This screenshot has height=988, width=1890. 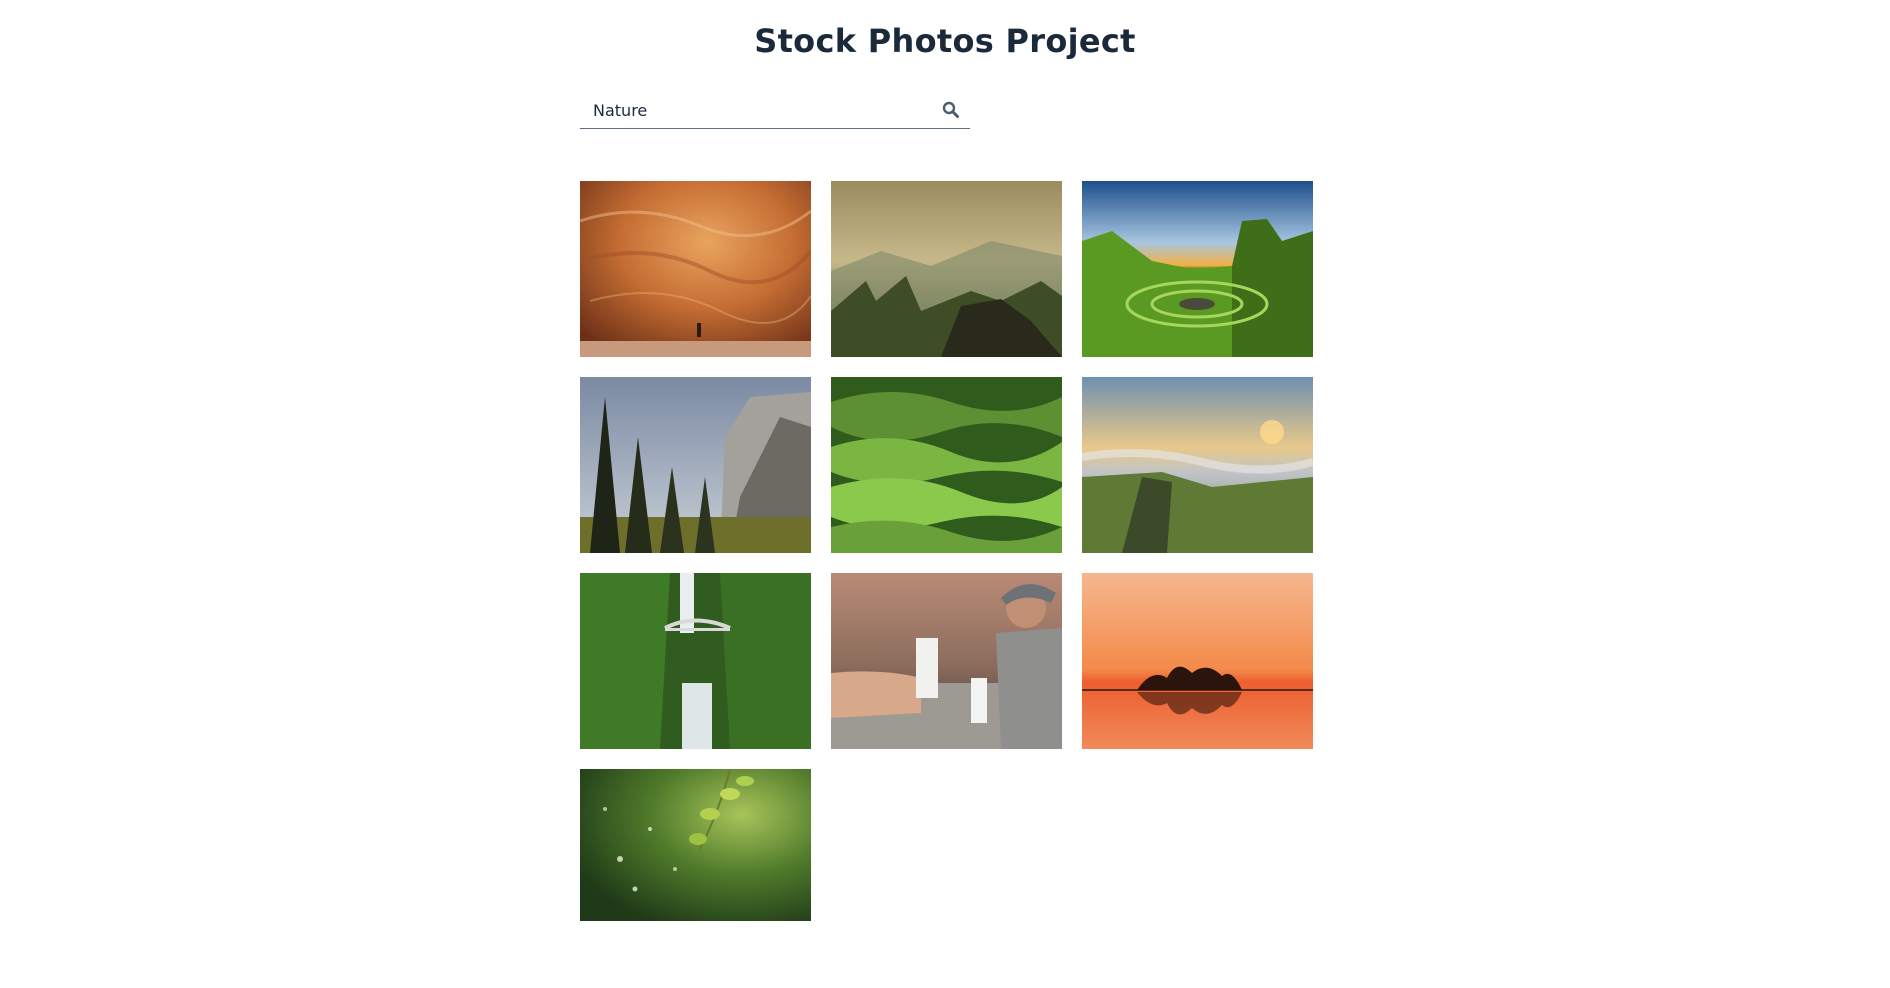 I want to click on photo-waterfall-bridge, so click(x=695, y=661).